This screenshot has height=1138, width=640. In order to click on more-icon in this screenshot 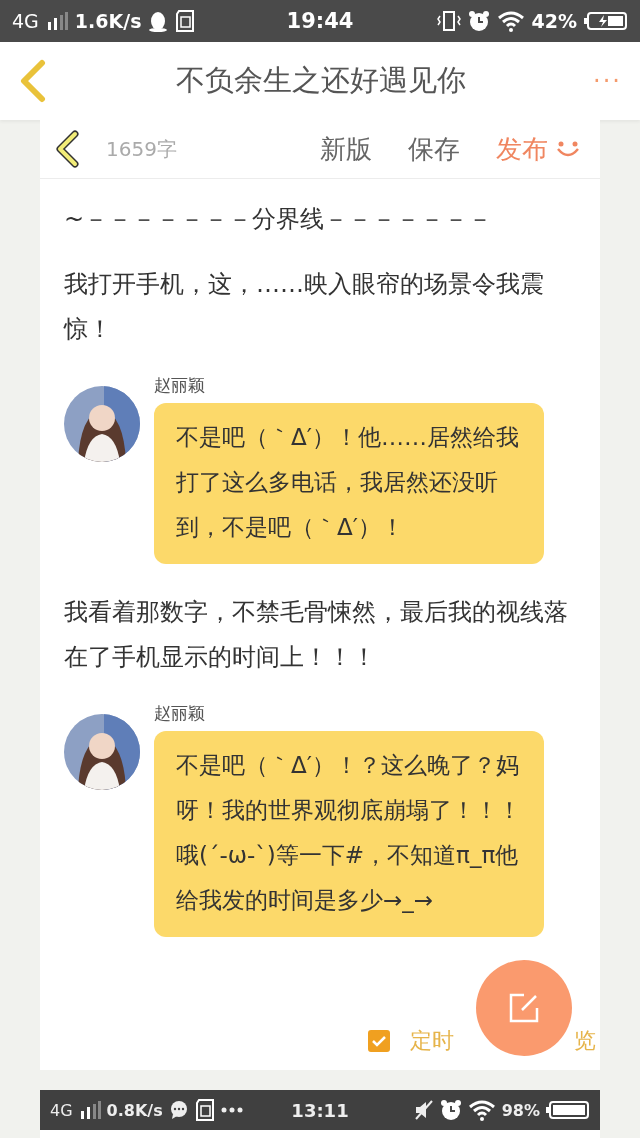, I will do `click(231, 1110)`.